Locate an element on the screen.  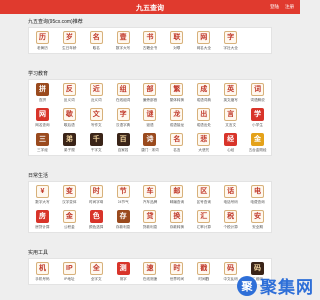
tool-item: 色颜色选择 is located at coordinates (96, 219).